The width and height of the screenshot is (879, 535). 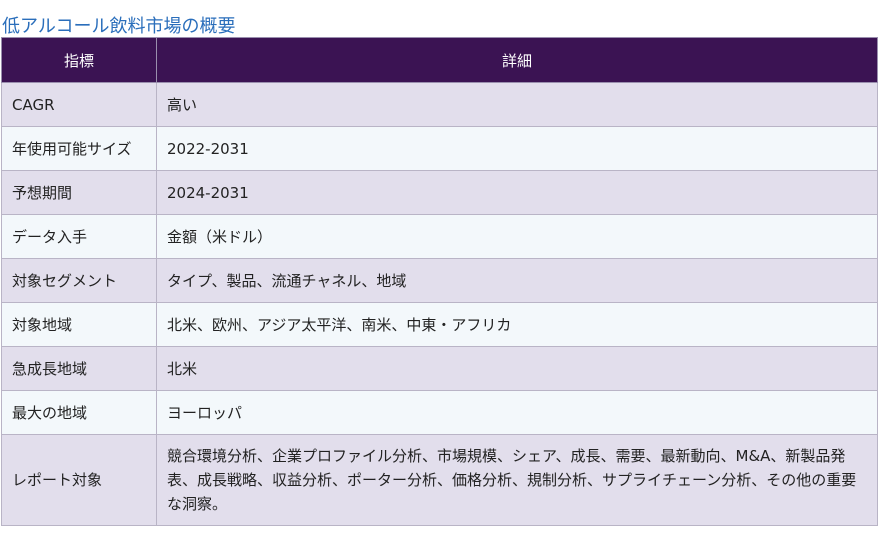 I want to click on row-label: 年使用可能サイズ, so click(x=79, y=148).